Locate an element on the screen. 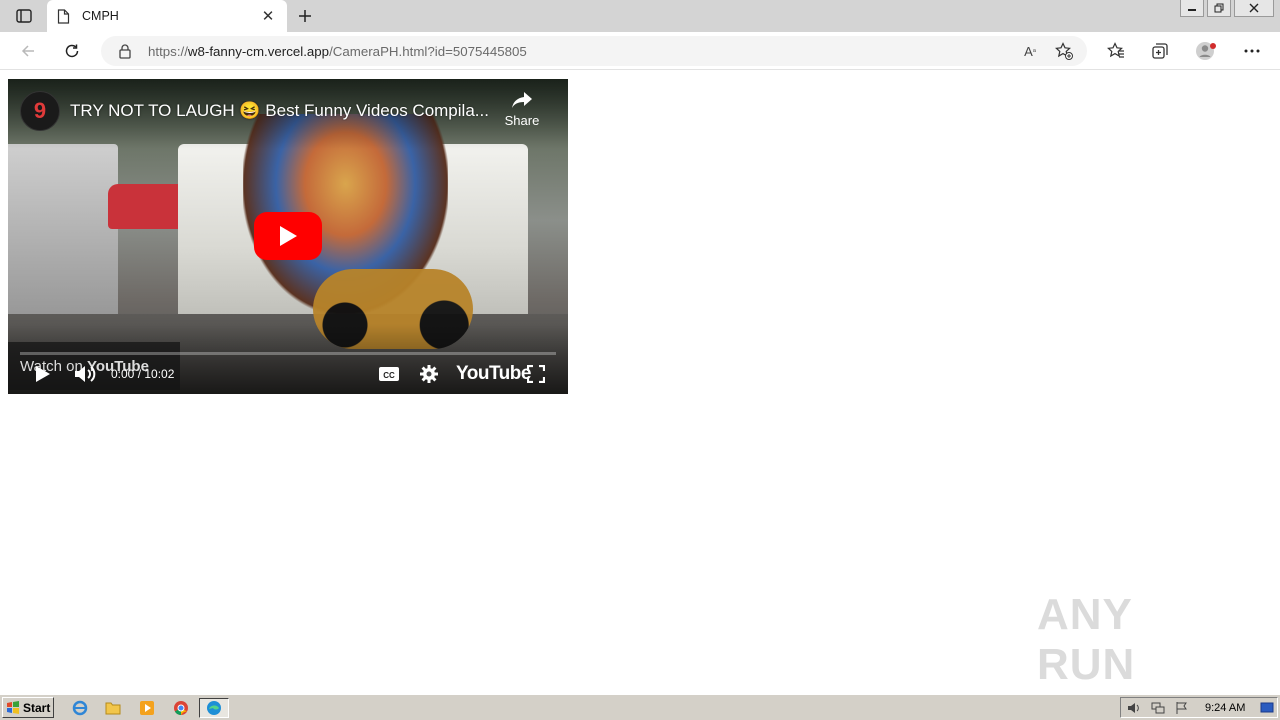  fullscreen-icon is located at coordinates (536, 374).